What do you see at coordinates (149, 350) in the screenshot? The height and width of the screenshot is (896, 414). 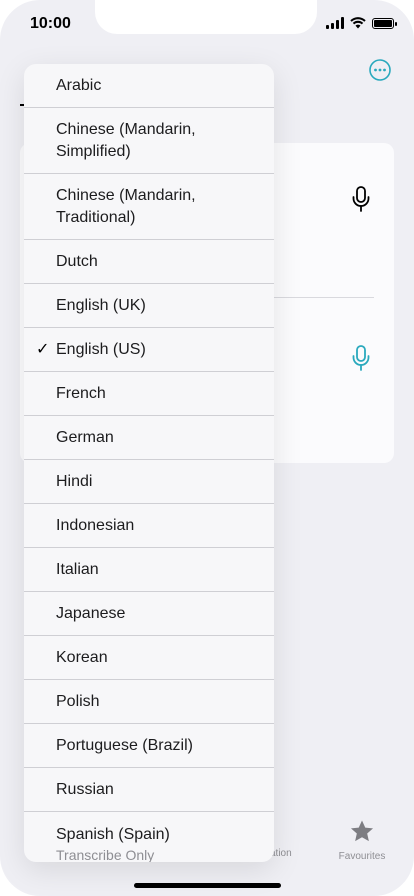 I see `menu-item-language: ✓ English (US)` at bounding box center [149, 350].